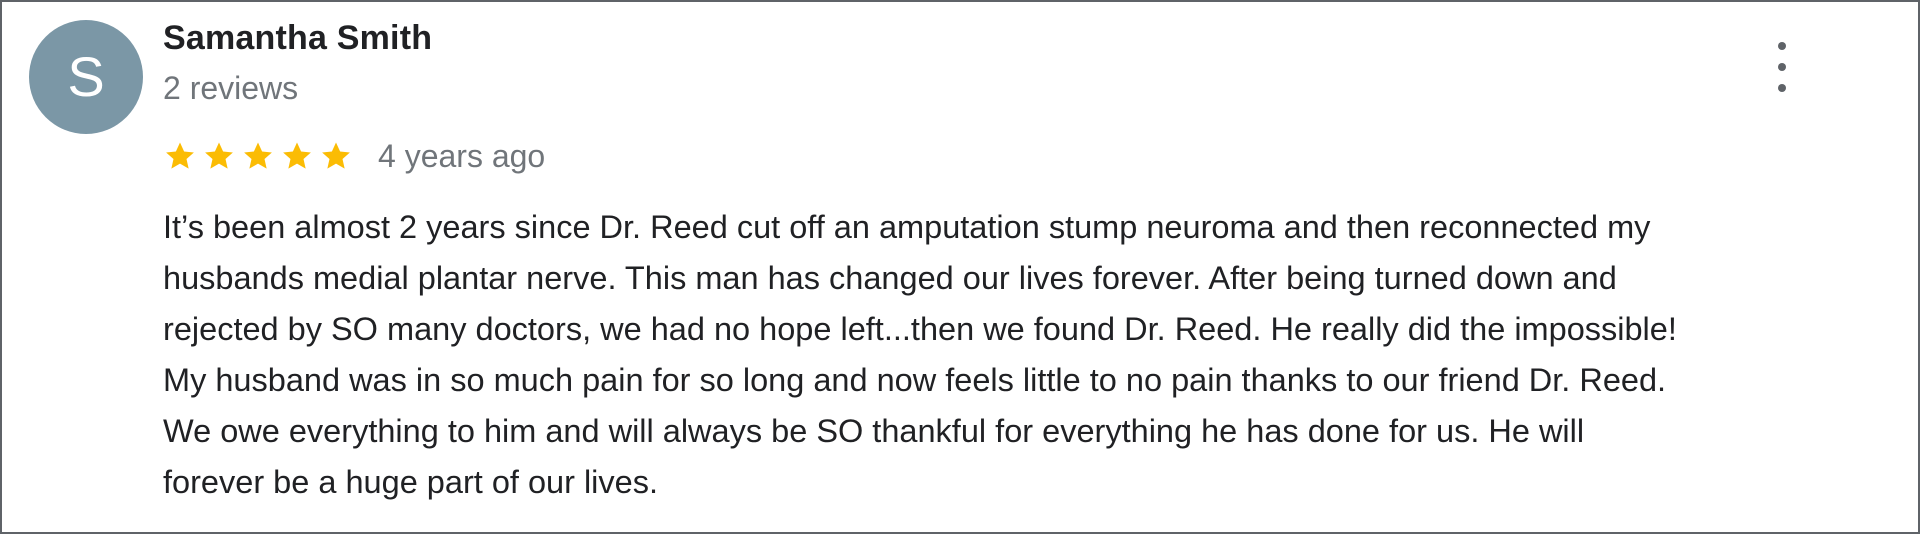 The image size is (1920, 534). I want to click on star-rating, so click(260, 156).